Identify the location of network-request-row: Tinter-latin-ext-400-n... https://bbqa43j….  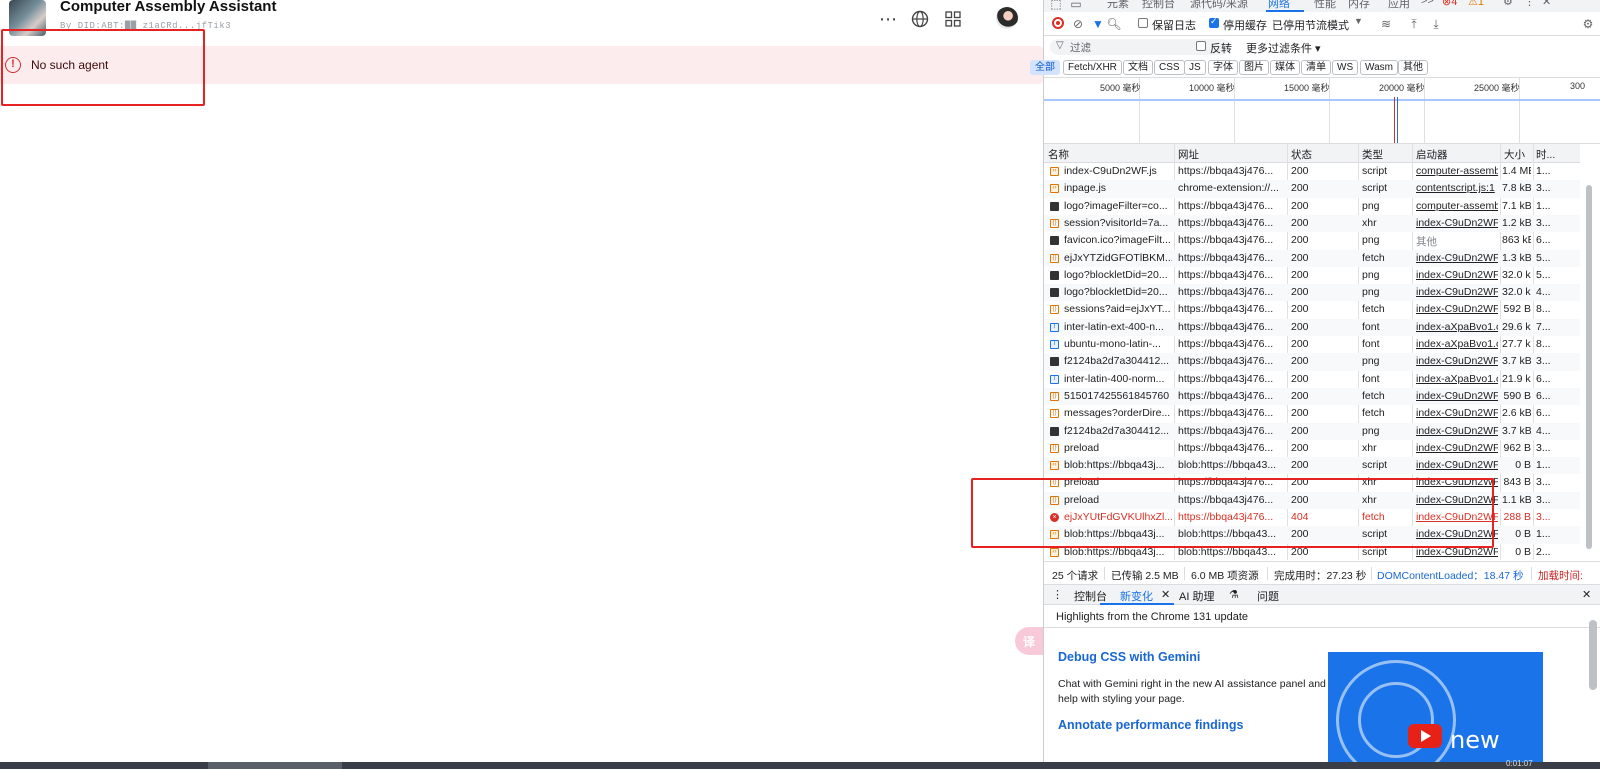
(1312, 327).